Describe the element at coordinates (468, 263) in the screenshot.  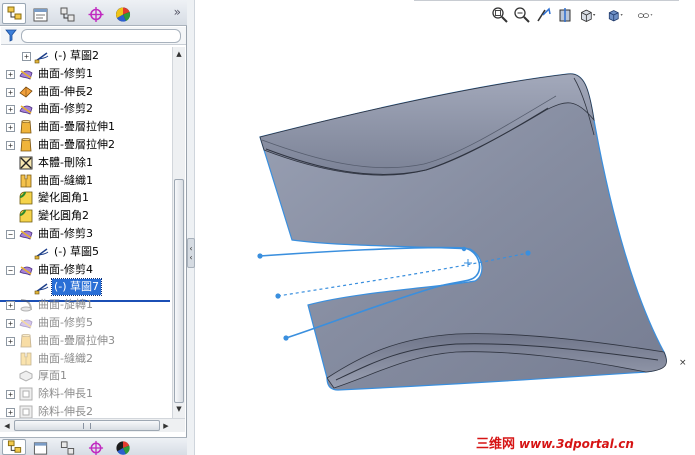
I see `sketch-arc-center-icon` at that location.